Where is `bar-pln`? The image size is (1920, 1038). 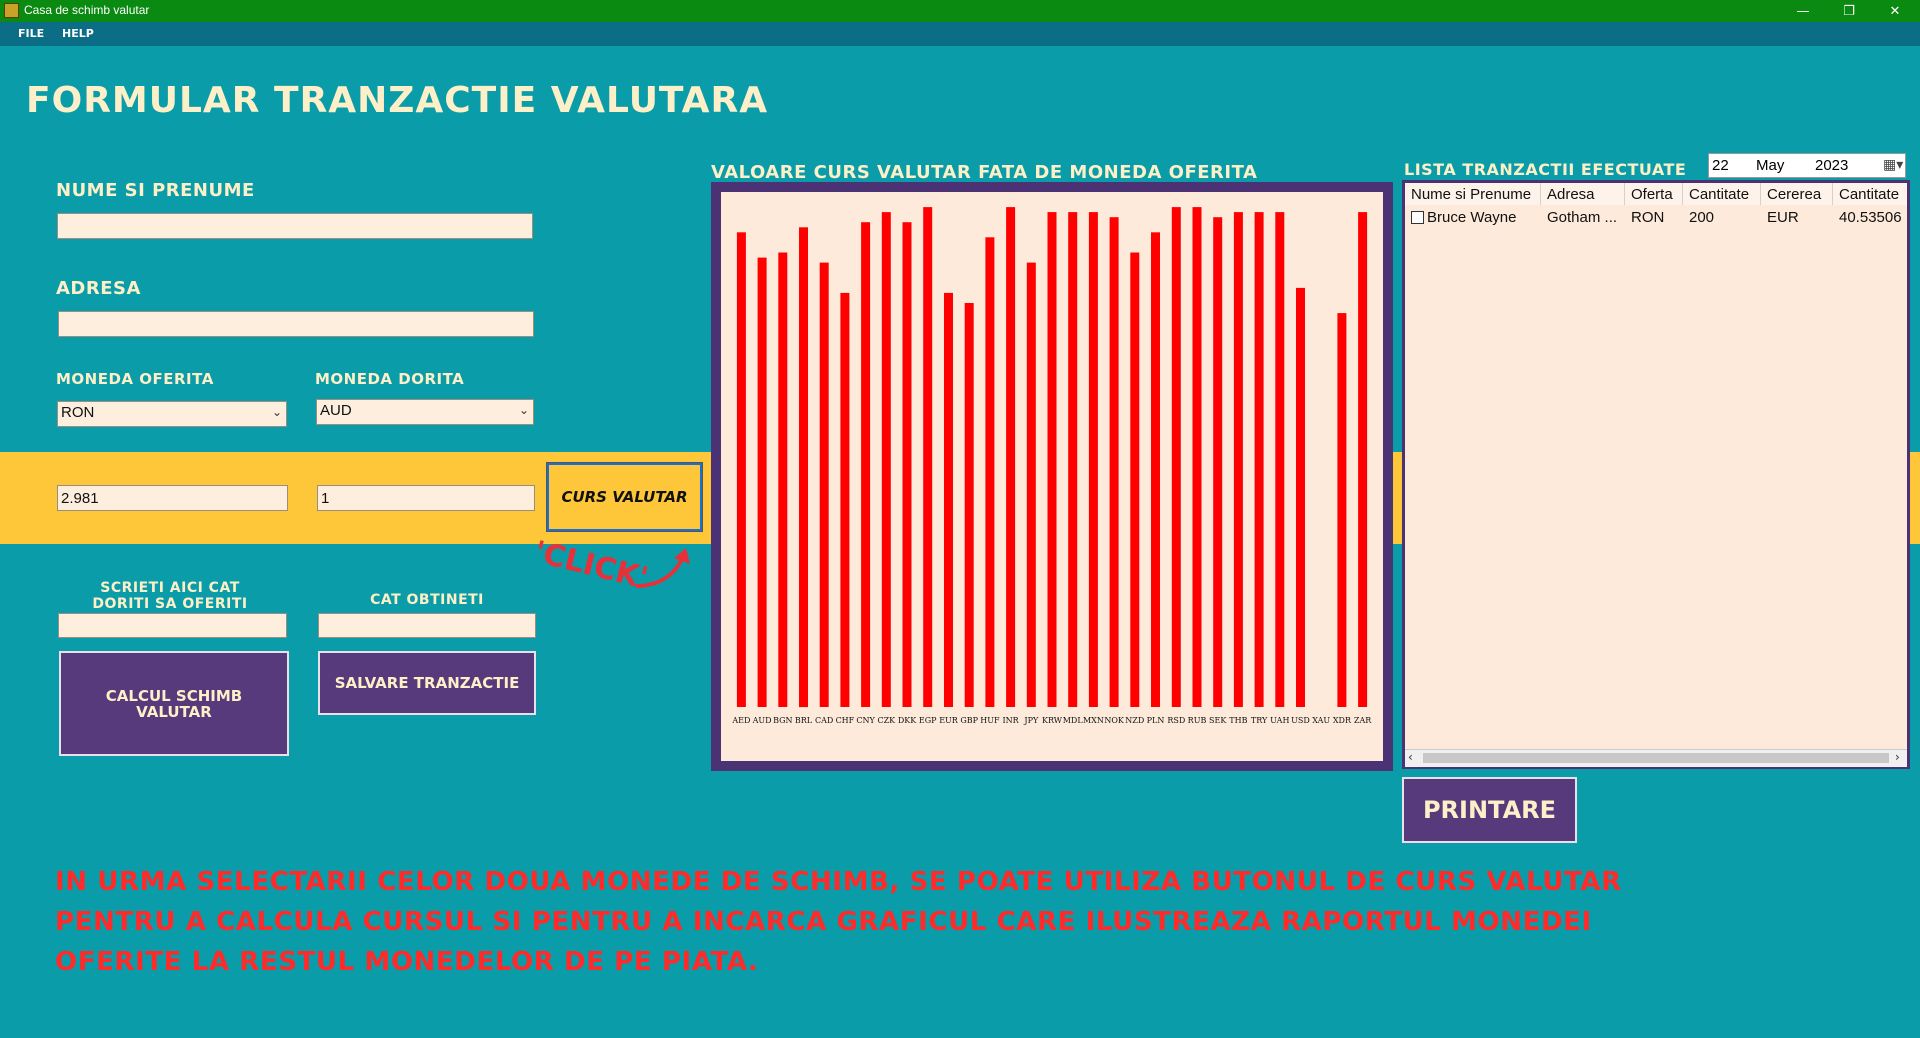 bar-pln is located at coordinates (1155, 470).